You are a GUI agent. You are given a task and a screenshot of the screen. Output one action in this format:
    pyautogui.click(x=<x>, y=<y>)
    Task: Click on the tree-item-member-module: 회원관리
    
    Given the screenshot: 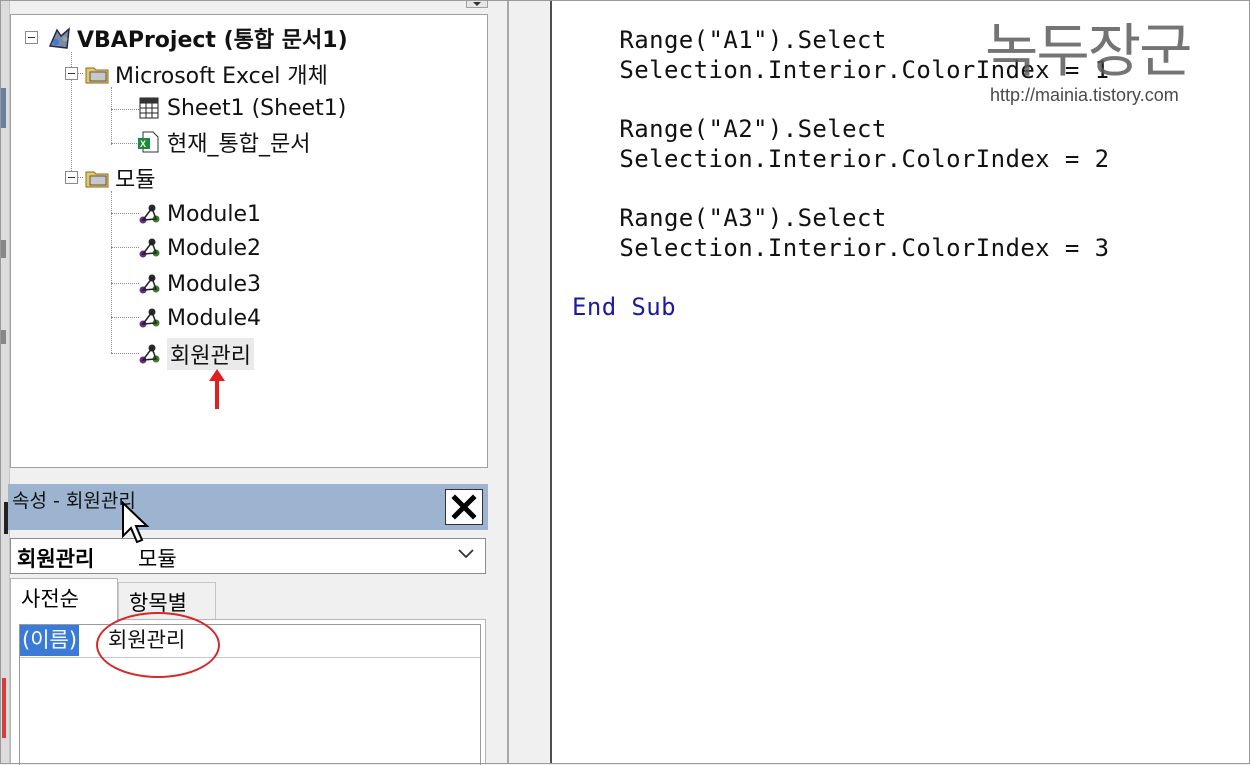 What is the action you would take?
    pyautogui.click(x=195, y=354)
    